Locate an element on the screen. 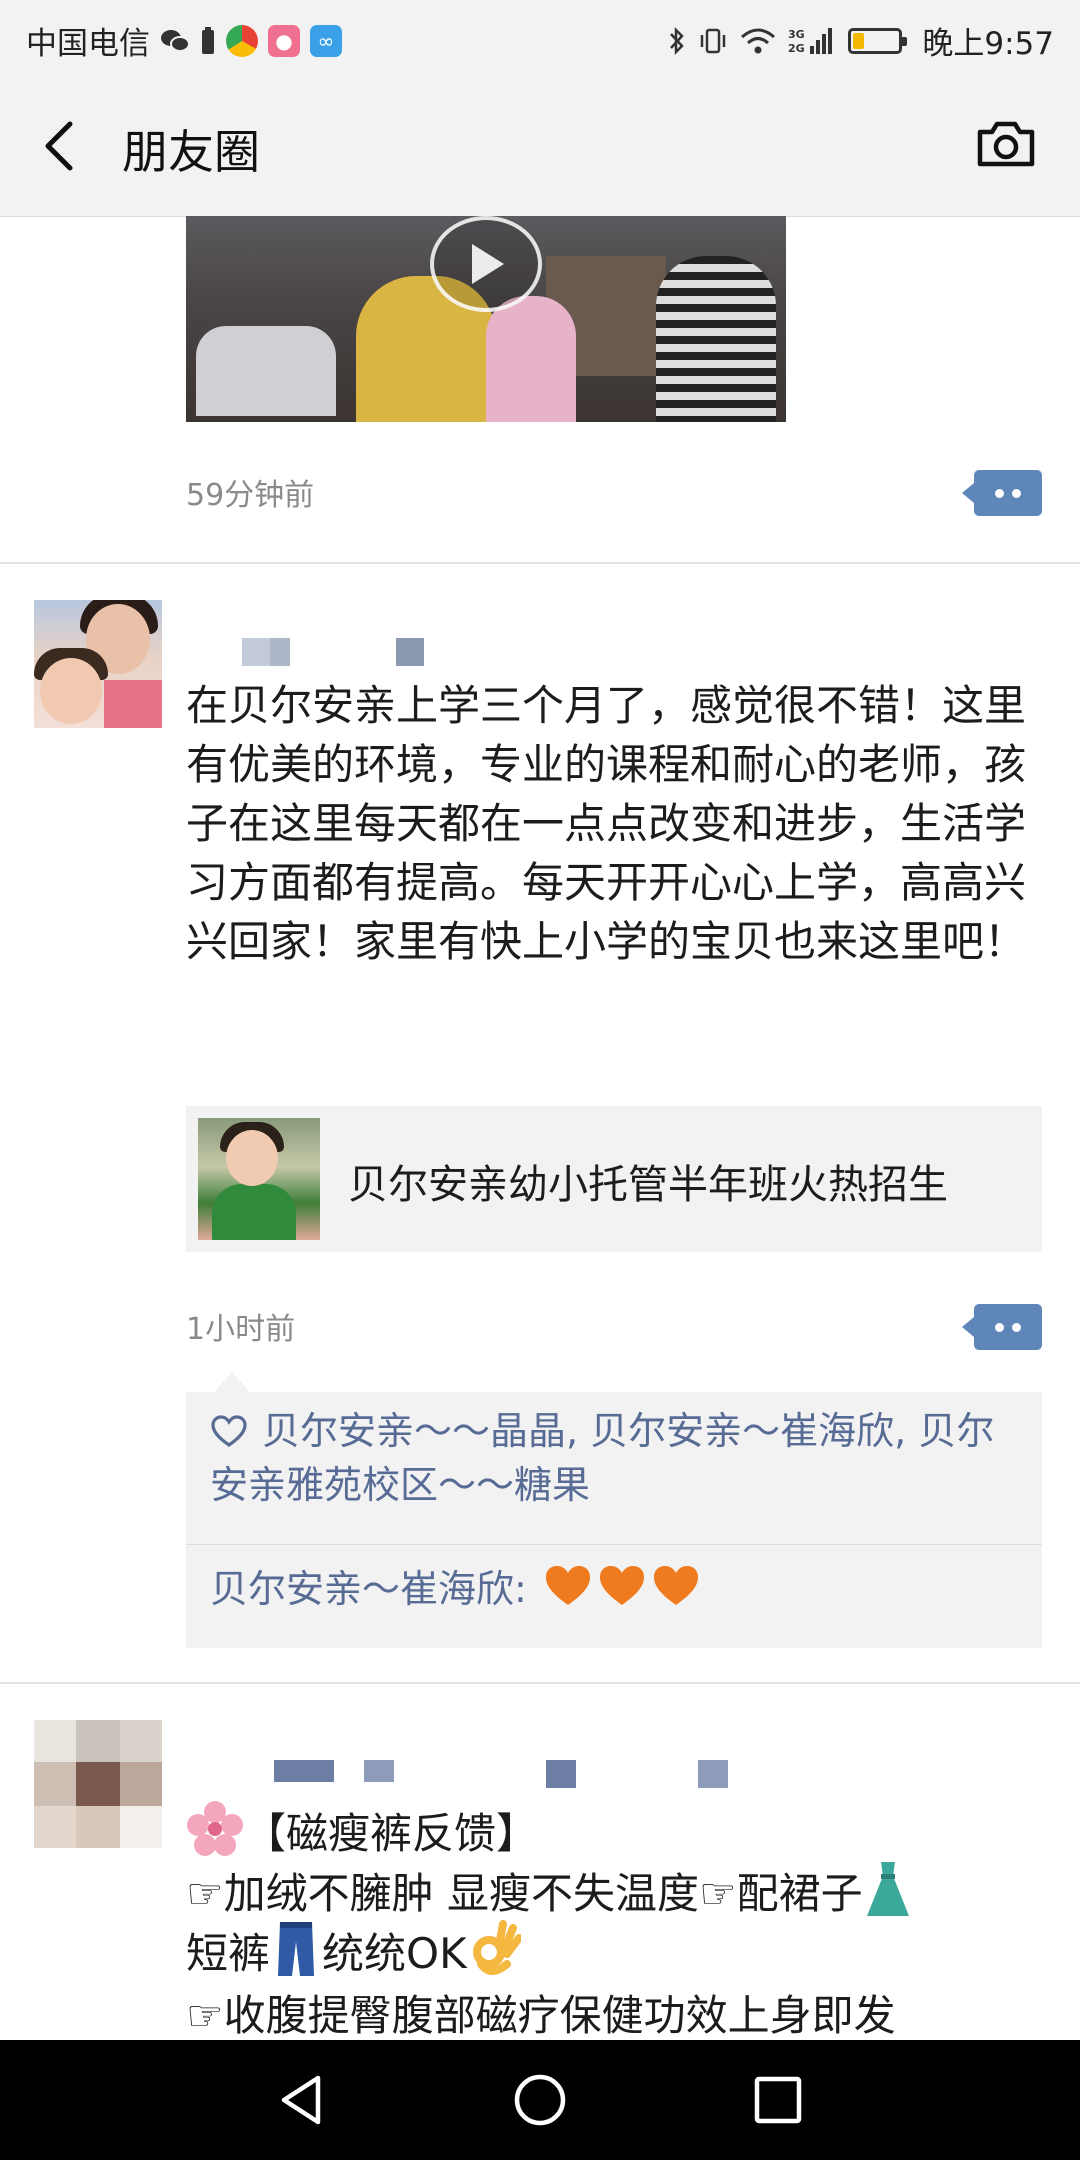 This screenshot has width=1080, height=2160. battery-icon is located at coordinates (878, 40).